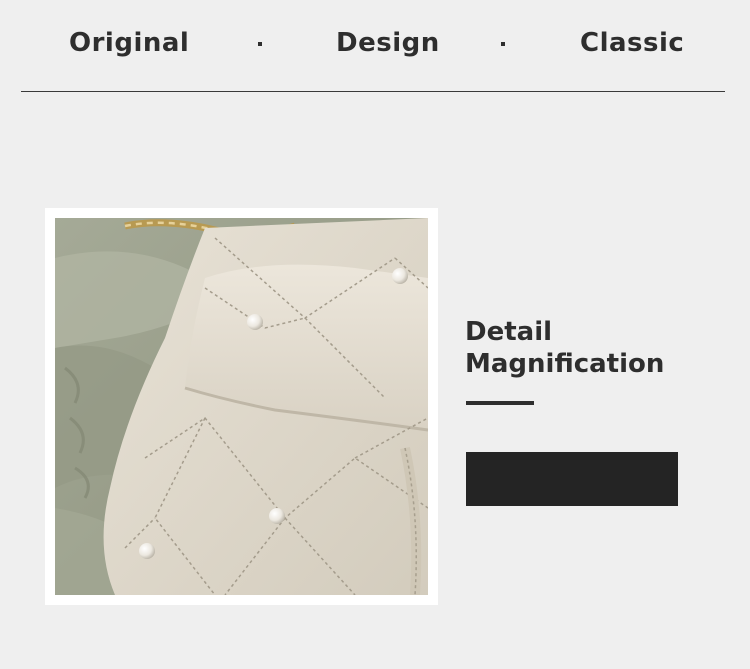 The width and height of the screenshot is (750, 669). What do you see at coordinates (509, 332) in the screenshot?
I see `detail-title-line1: Detail` at bounding box center [509, 332].